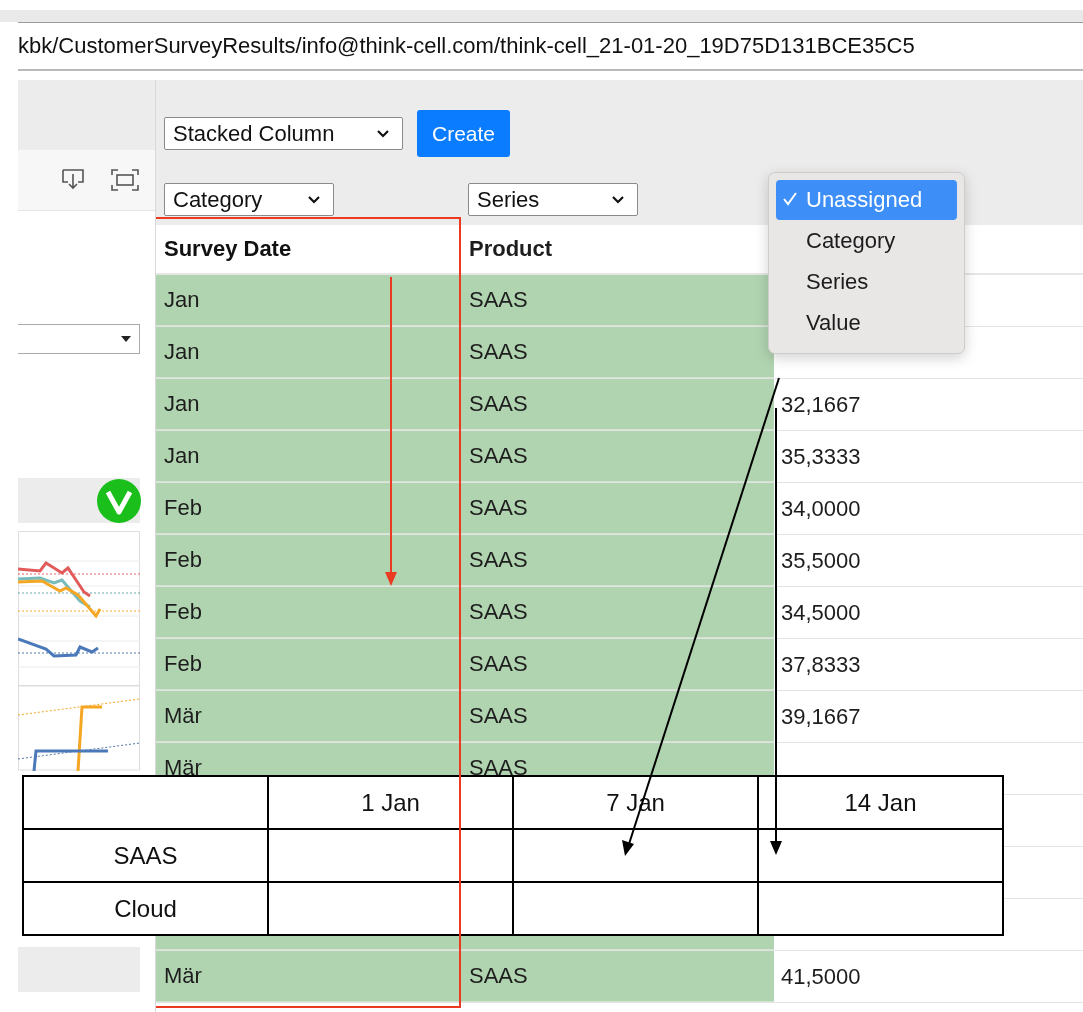 Image resolution: width=1083 pixels, height=1012 pixels. Describe the element at coordinates (511, 249) in the screenshot. I see `column-header: Product` at that location.